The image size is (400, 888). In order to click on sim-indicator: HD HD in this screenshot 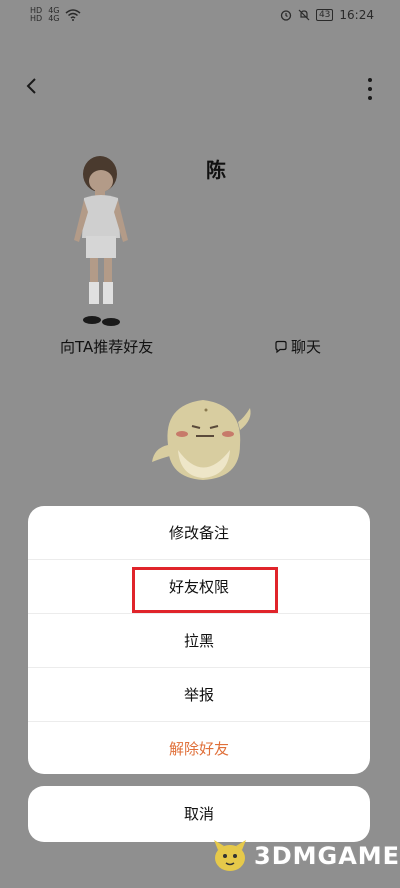, I will do `click(36, 15)`.